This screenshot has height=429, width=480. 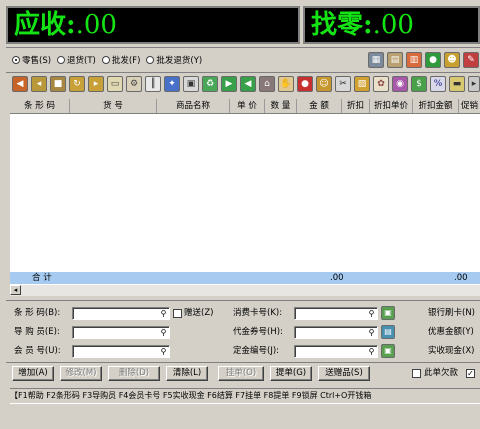 What do you see at coordinates (37, 332) in the screenshot?
I see `guide-label: 导 购 员(E):` at bounding box center [37, 332].